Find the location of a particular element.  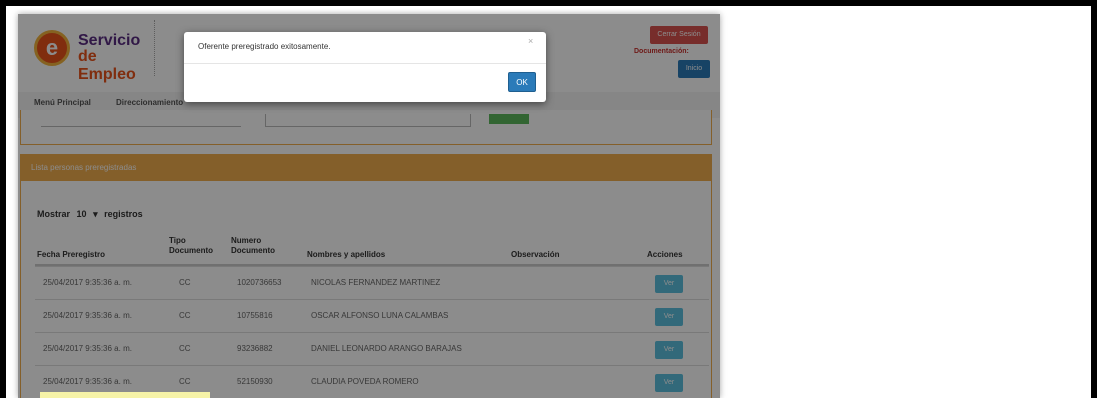

bottom-highlight is located at coordinates (125, 395).